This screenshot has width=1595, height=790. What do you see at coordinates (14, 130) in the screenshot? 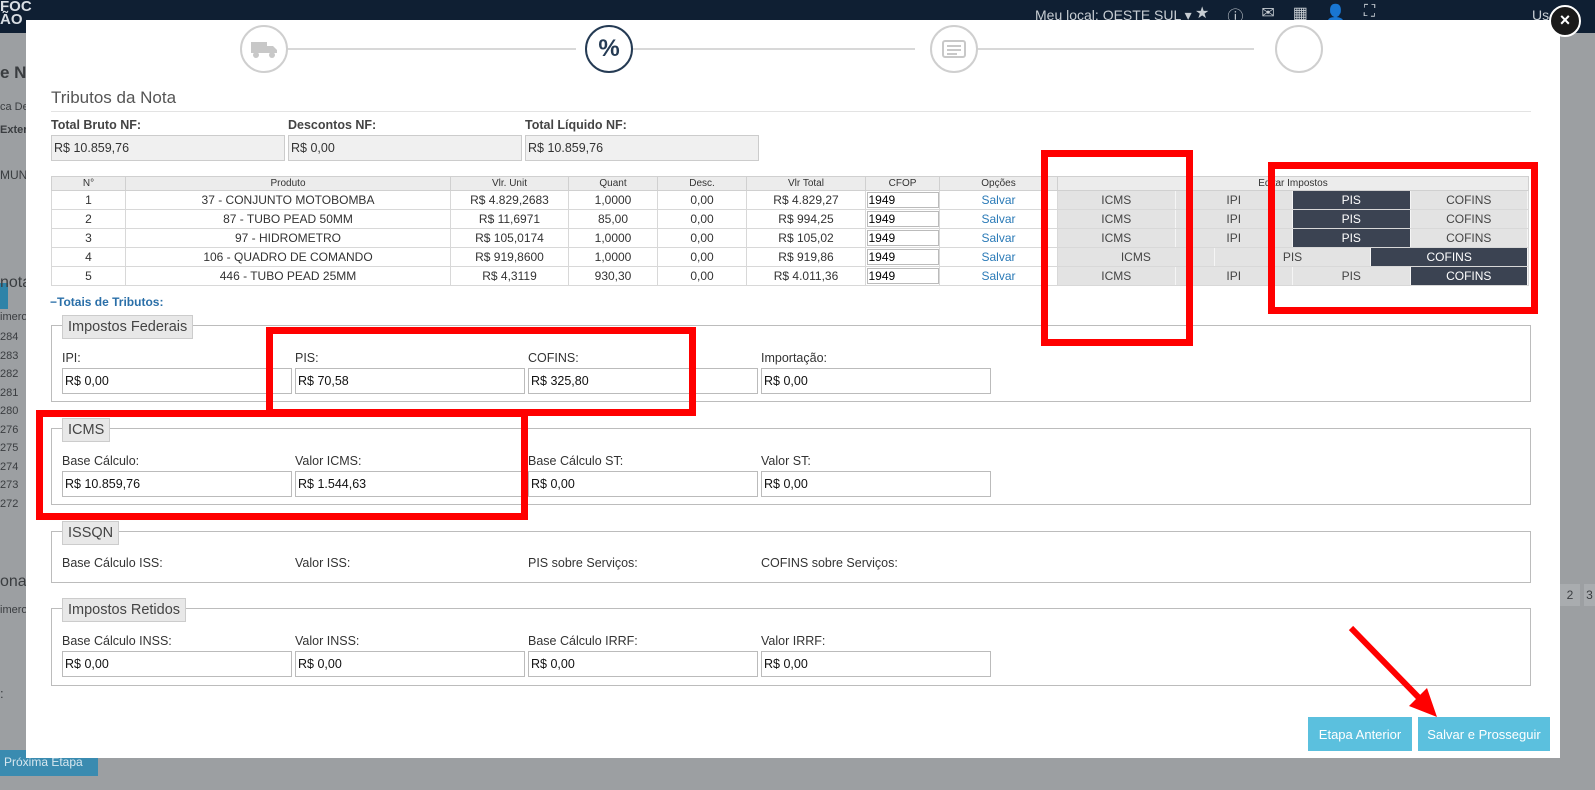
I see `bg-side-label-2: Exter` at bounding box center [14, 130].